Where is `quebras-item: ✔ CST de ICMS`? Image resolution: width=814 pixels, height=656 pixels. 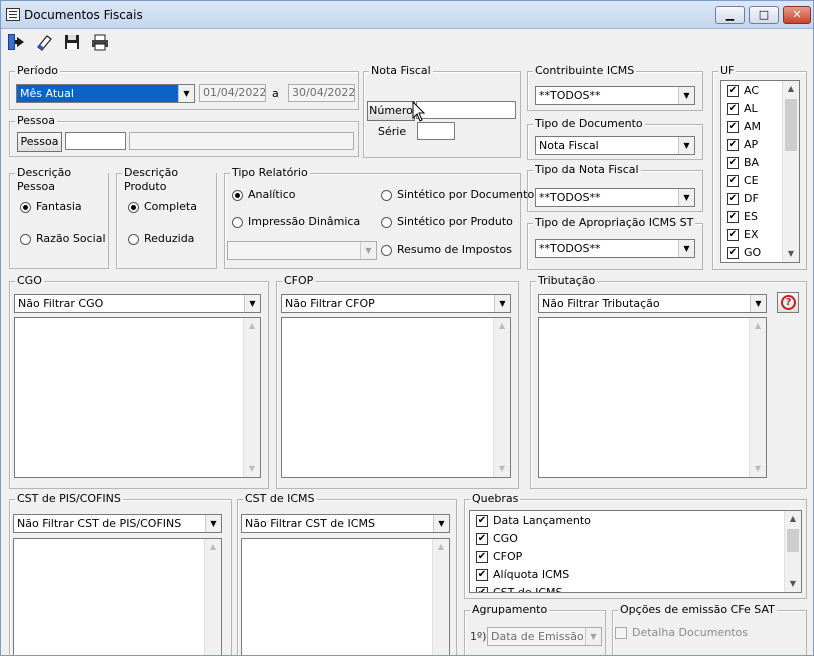
quebras-item: ✔ CST de ICMS is located at coordinates (518, 588).